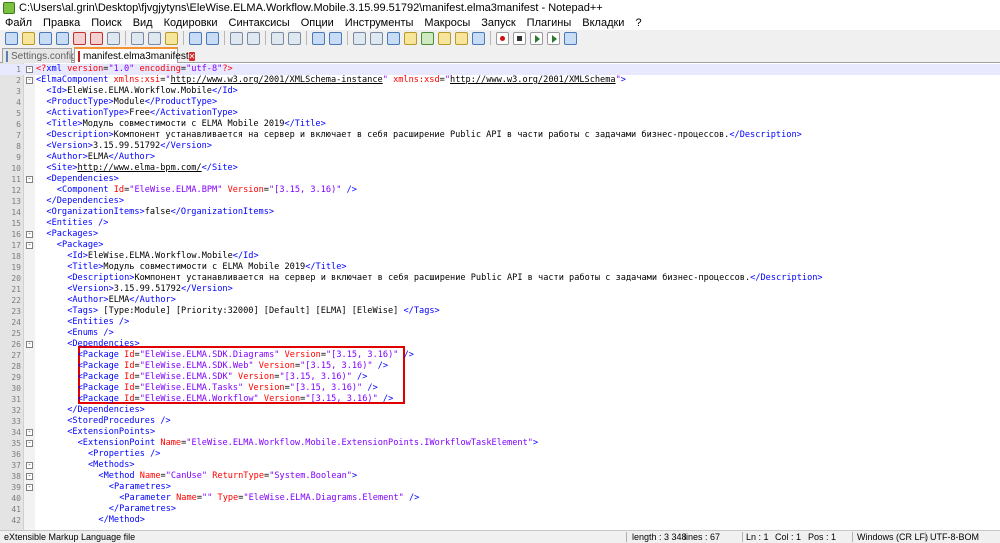 The image size is (1000, 543). Describe the element at coordinates (500, 113) in the screenshot. I see `code-line: 5 <ActivationType>Free</ActivationType>` at that location.